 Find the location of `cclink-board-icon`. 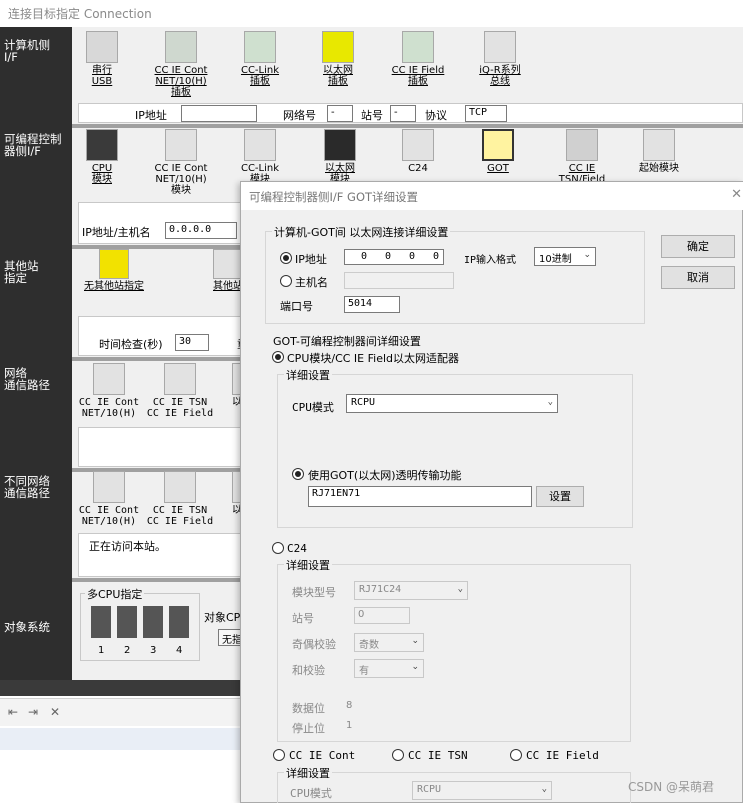

cclink-board-icon is located at coordinates (260, 47).